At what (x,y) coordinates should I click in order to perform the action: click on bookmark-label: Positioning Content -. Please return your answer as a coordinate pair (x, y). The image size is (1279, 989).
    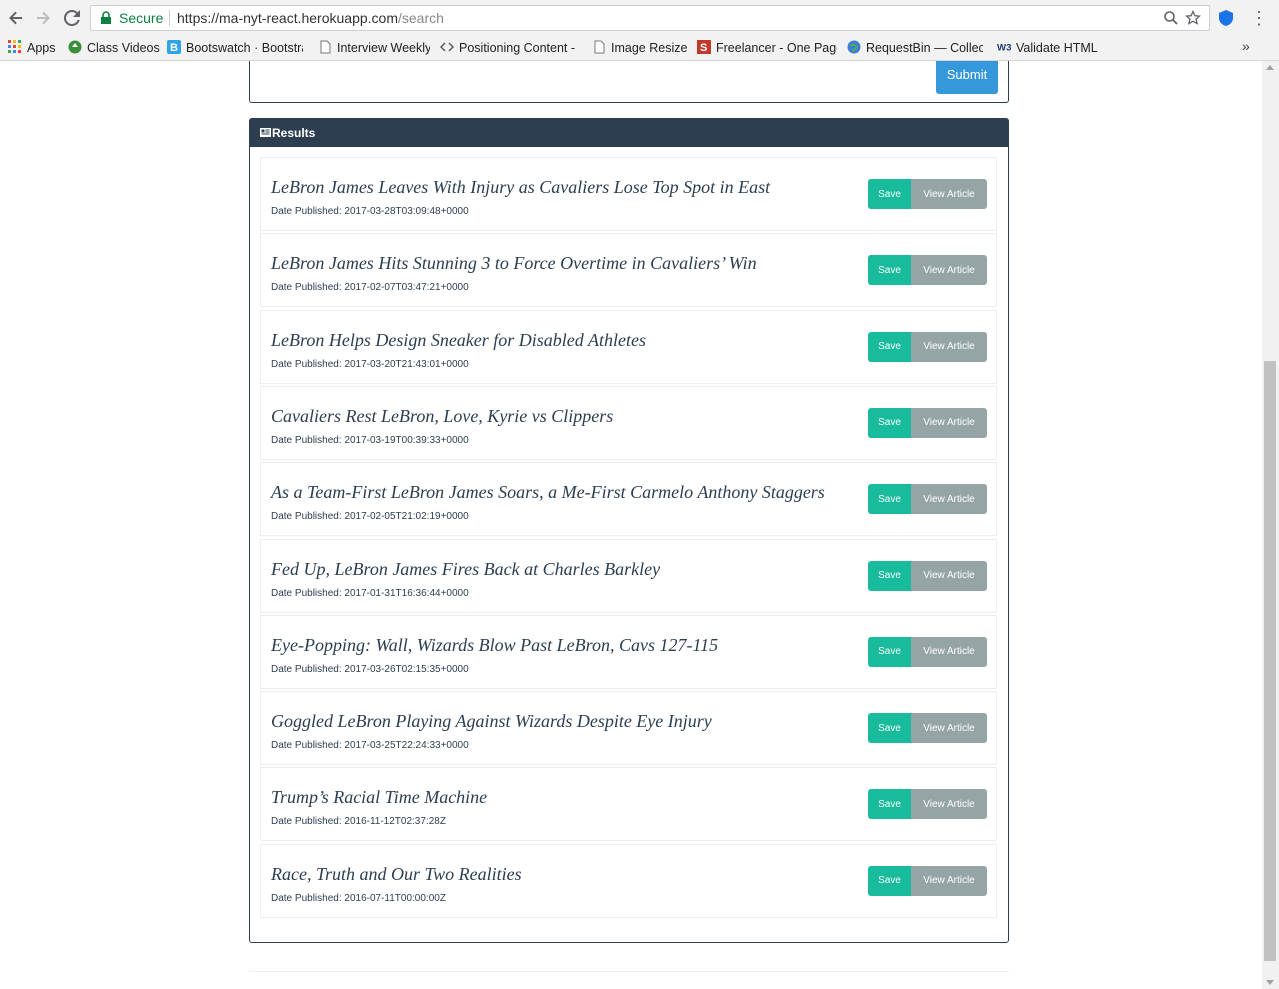
    Looking at the image, I should click on (517, 48).